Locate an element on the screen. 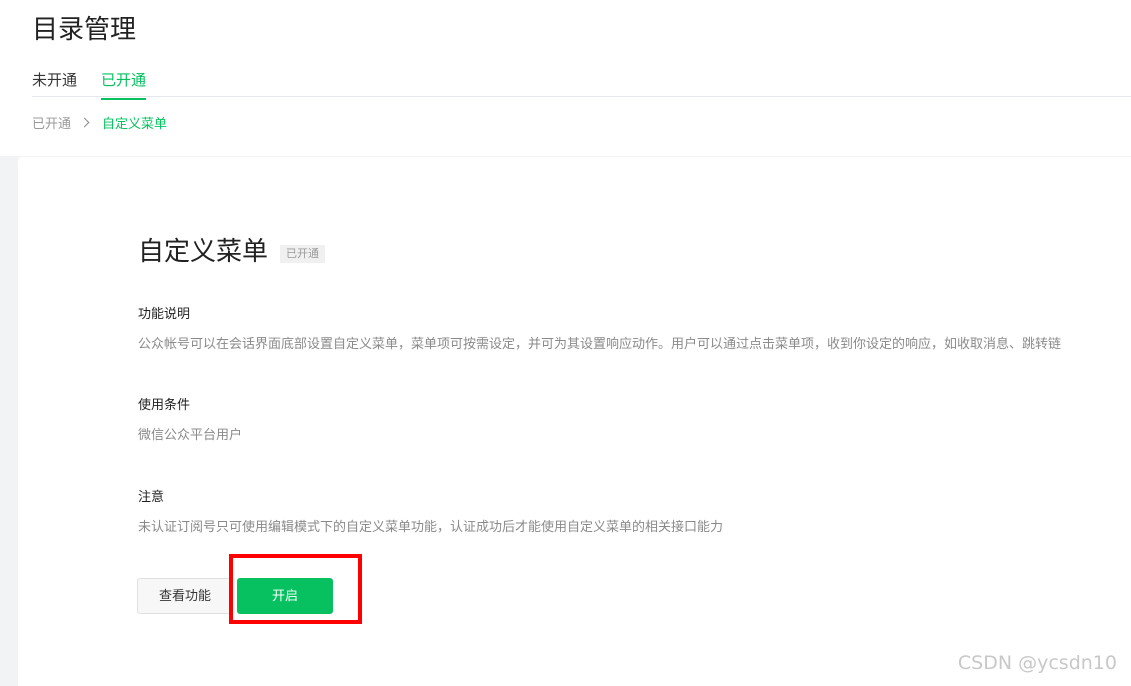  breadcrumb-current: 自定义菜单 is located at coordinates (135, 124).